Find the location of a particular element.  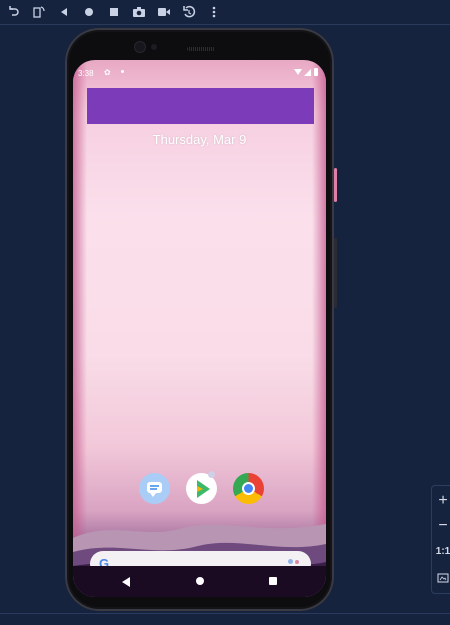

status-bar: 3:38 ✿ is located at coordinates (199, 73).